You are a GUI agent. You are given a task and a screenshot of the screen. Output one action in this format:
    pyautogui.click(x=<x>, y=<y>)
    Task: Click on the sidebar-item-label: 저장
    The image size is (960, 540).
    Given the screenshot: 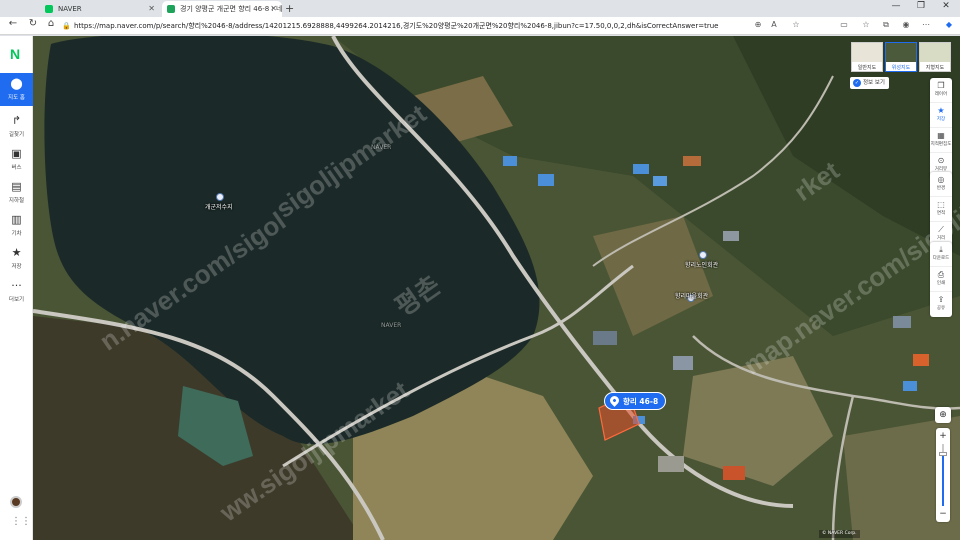 What is the action you would take?
    pyautogui.click(x=16, y=267)
    